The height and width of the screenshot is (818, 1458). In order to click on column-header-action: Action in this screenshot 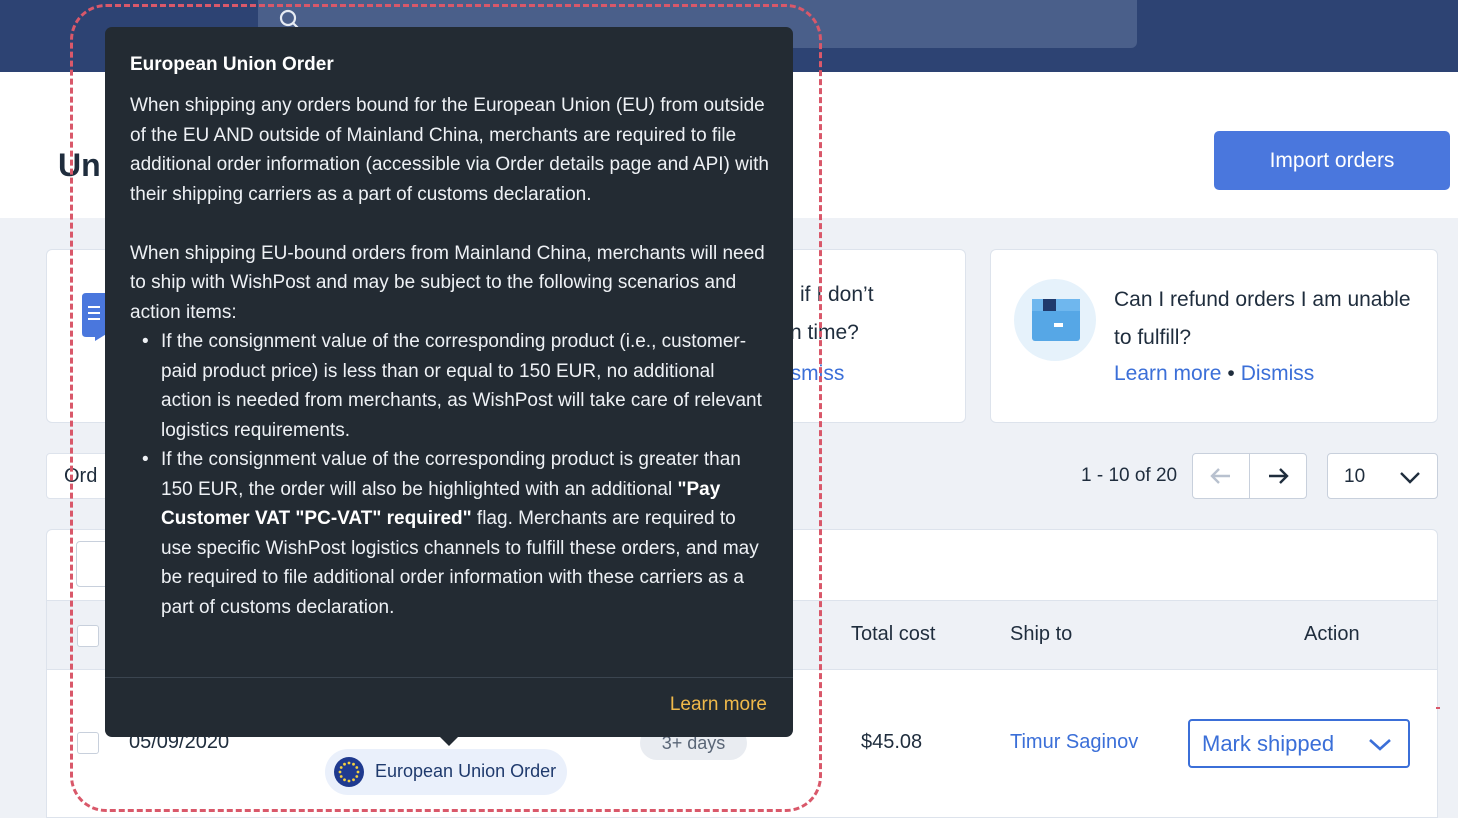, I will do `click(1332, 634)`.